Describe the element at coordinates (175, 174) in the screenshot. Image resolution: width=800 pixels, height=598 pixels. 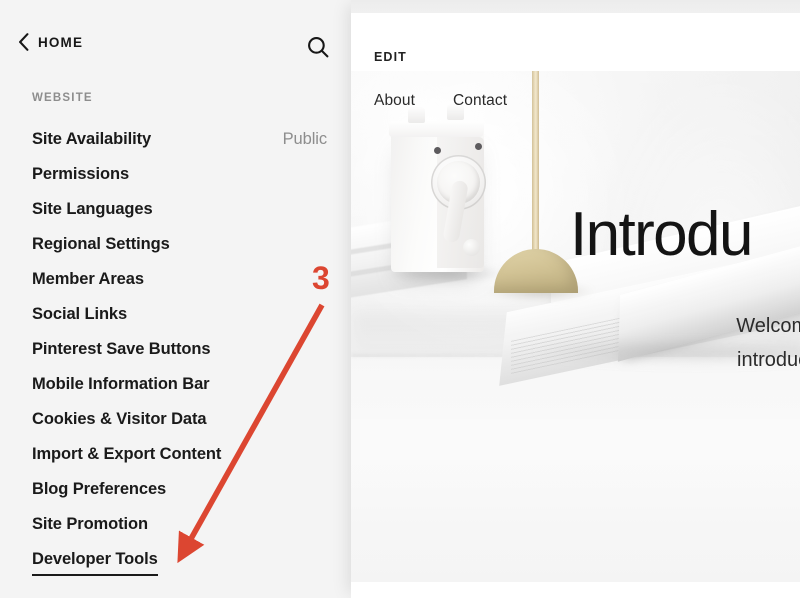
I see `sidebar-item-permissions: Permissions` at that location.